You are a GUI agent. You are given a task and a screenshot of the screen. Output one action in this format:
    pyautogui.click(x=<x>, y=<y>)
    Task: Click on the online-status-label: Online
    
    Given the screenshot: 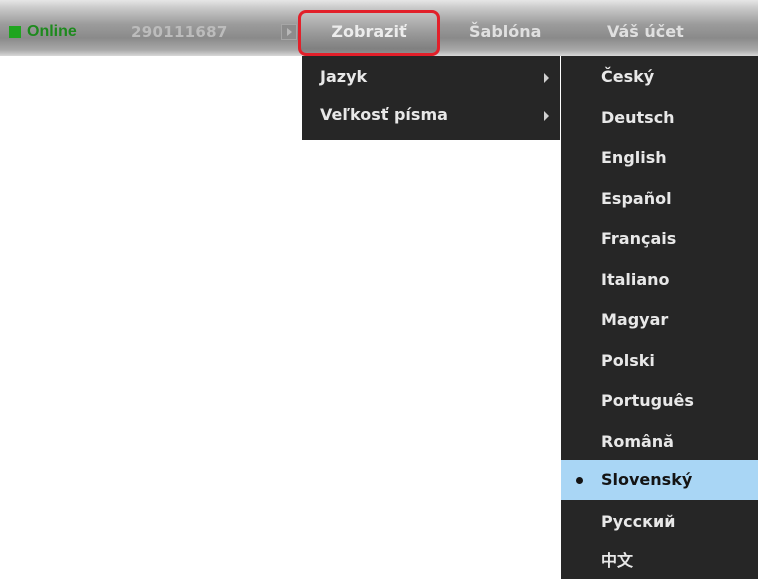 What is the action you would take?
    pyautogui.click(x=52, y=31)
    